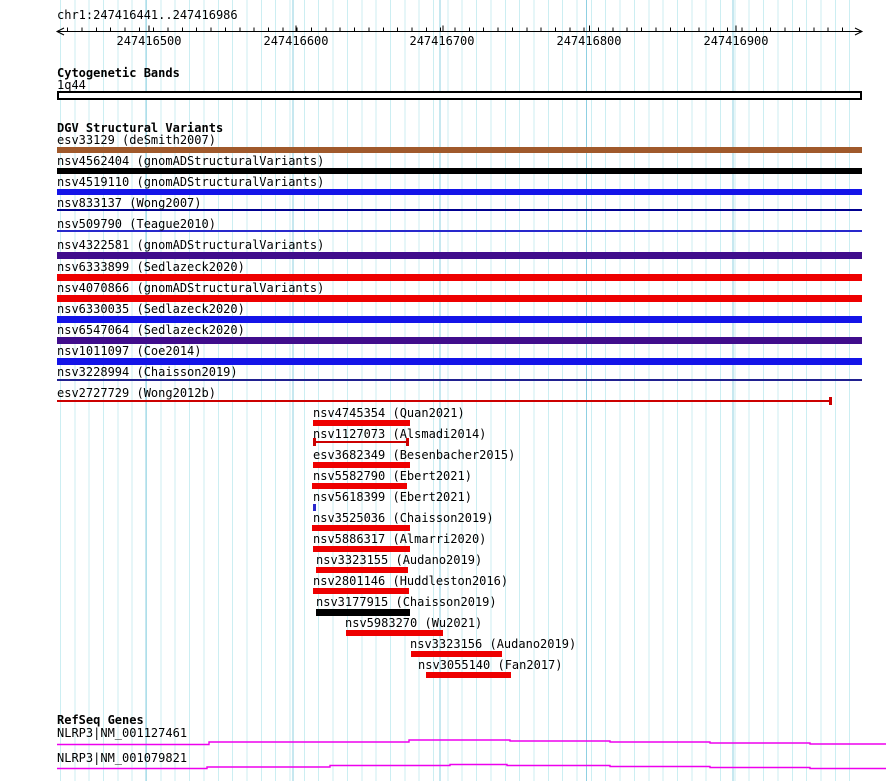 The height and width of the screenshot is (781, 890). Describe the element at coordinates (296, 41) in the screenshot. I see `ruler-tick-label: 247416600` at that location.